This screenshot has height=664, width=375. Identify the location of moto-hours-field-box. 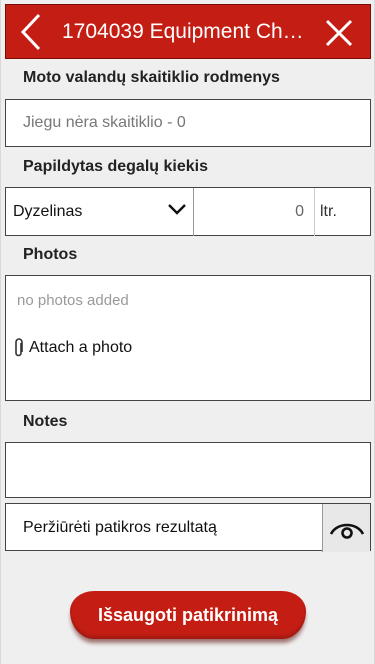
(188, 123).